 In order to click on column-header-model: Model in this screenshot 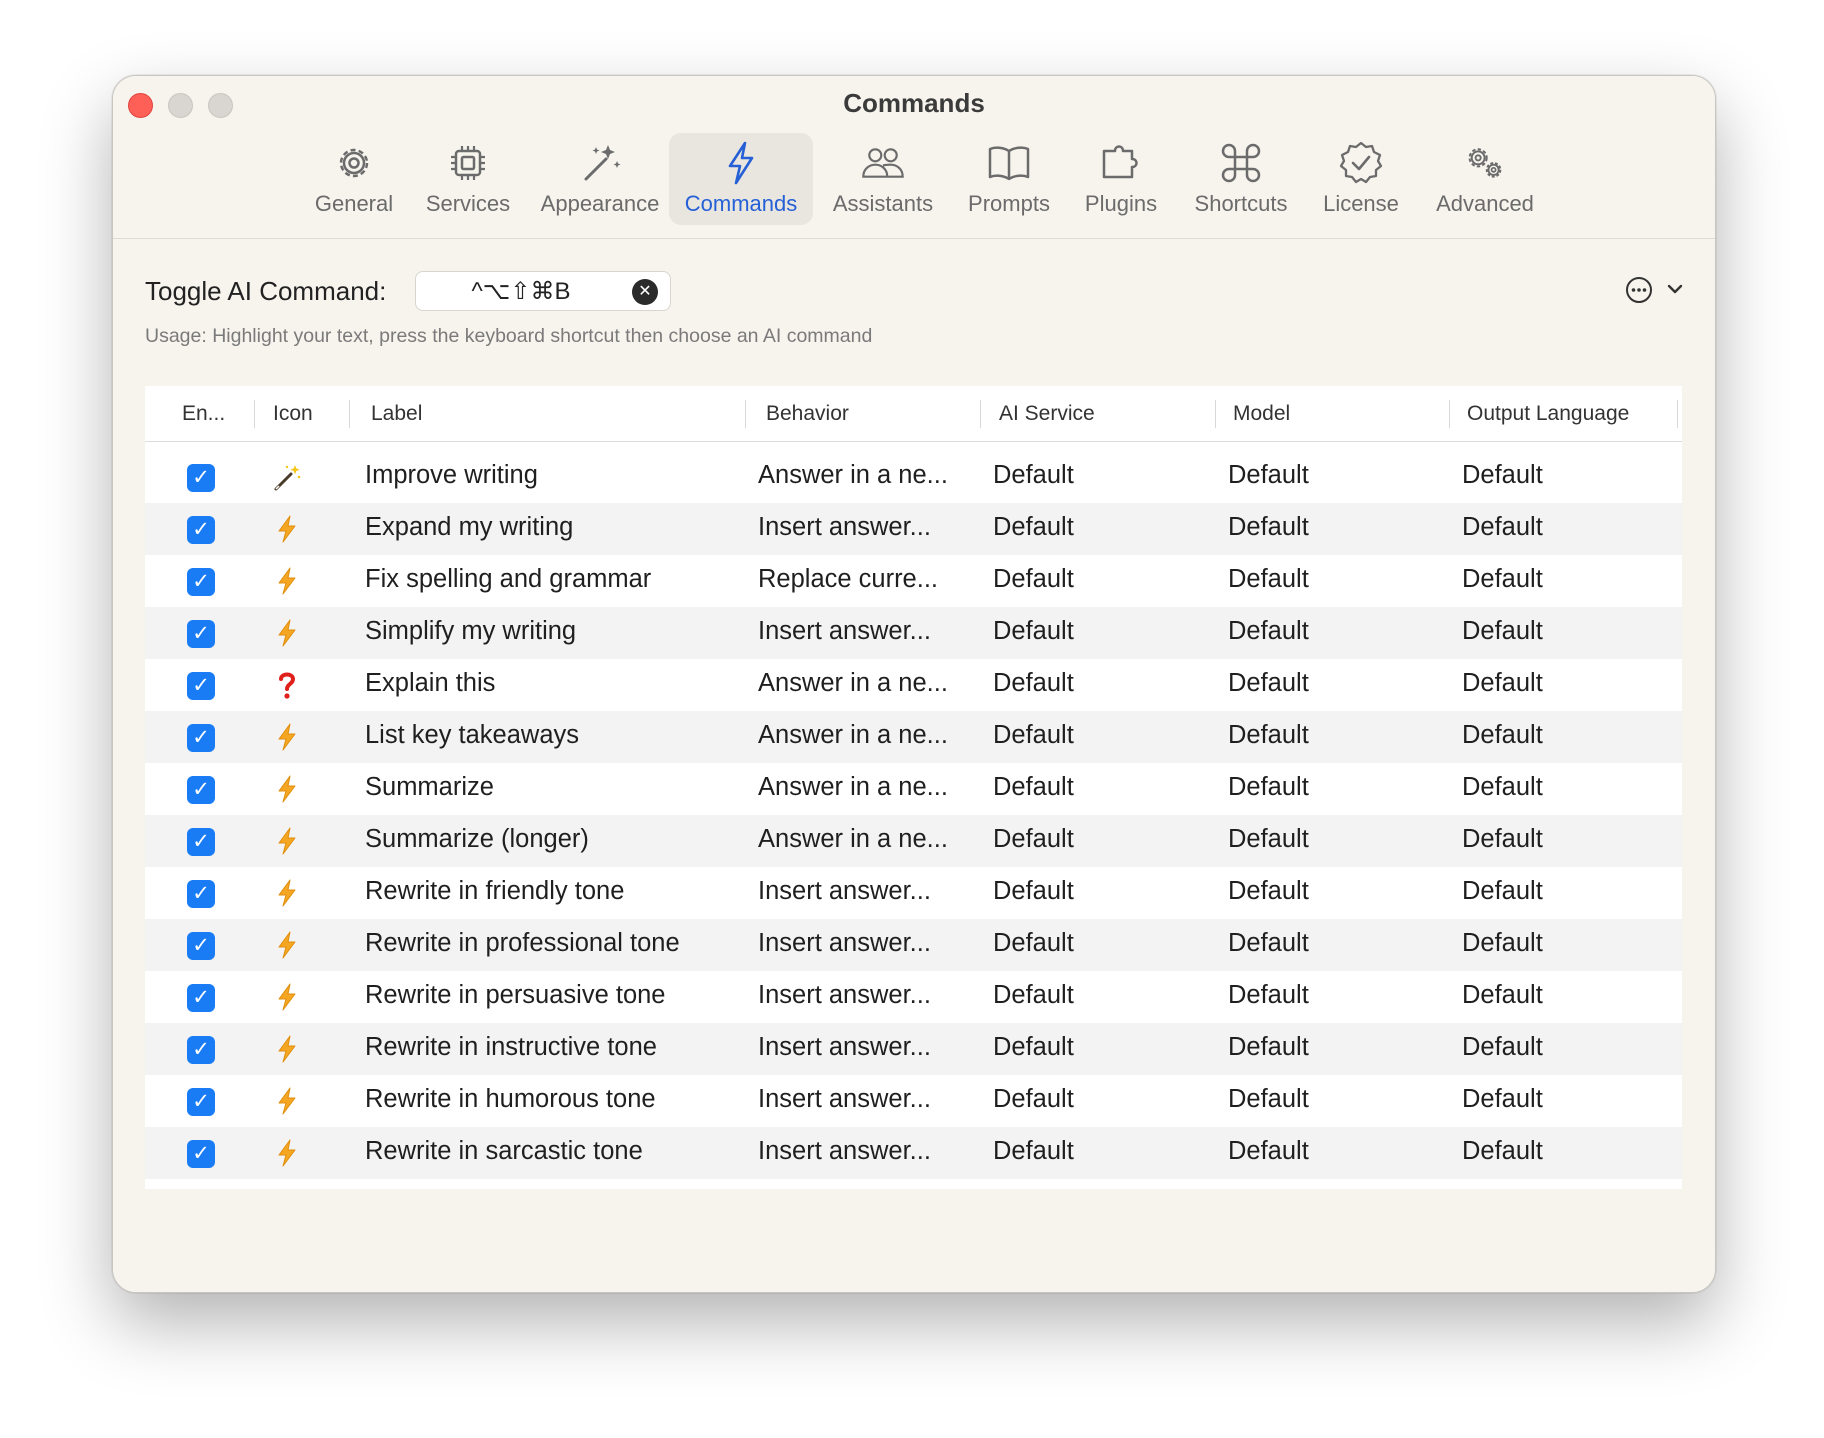, I will do `click(1261, 414)`.